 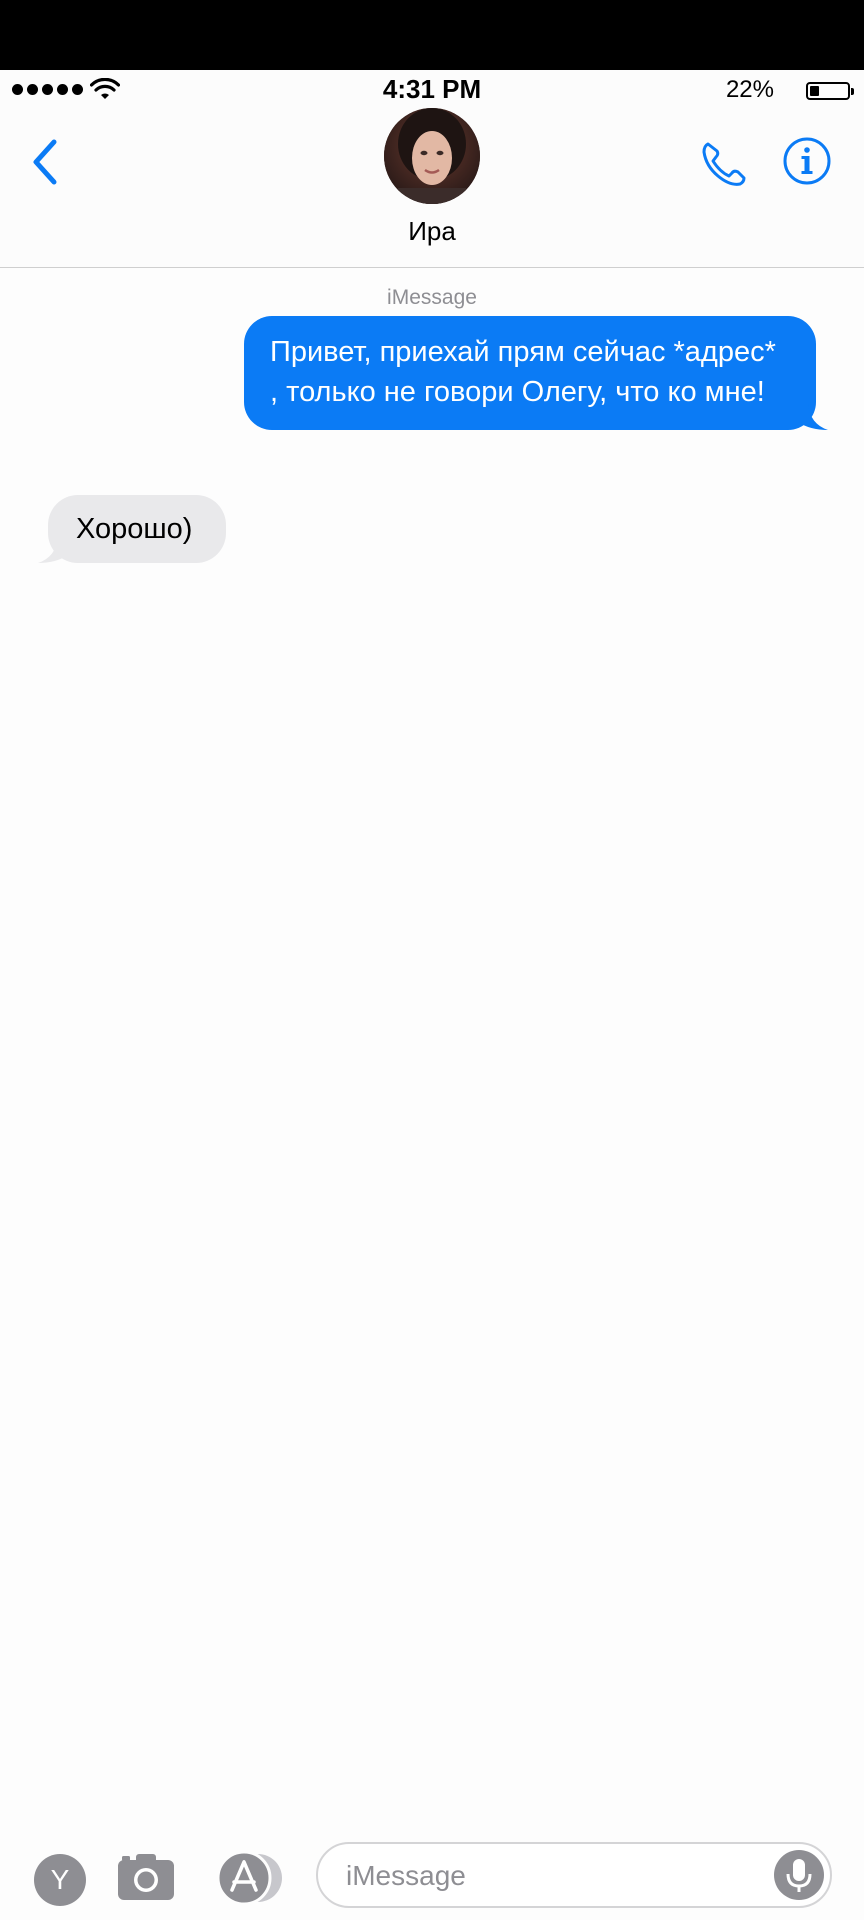 What do you see at coordinates (830, 91) in the screenshot?
I see `battery-icon` at bounding box center [830, 91].